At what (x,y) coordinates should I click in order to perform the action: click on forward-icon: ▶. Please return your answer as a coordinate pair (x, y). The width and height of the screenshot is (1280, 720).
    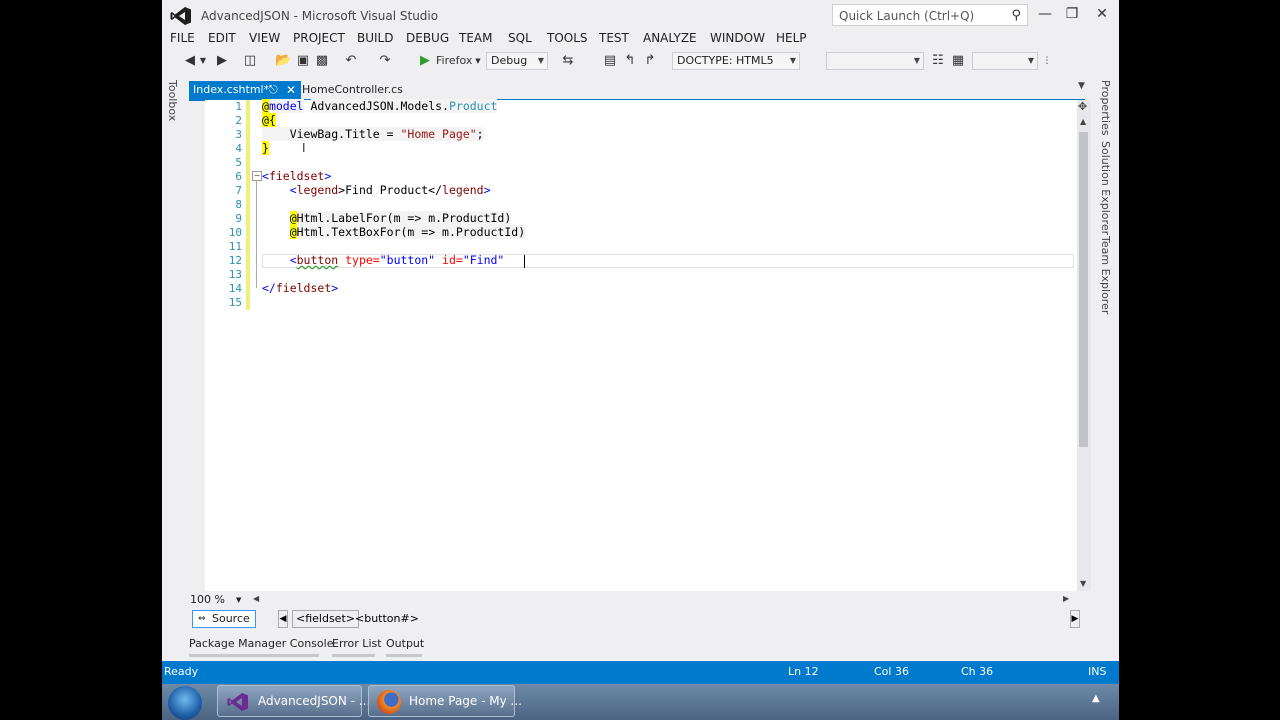
    Looking at the image, I should click on (222, 61).